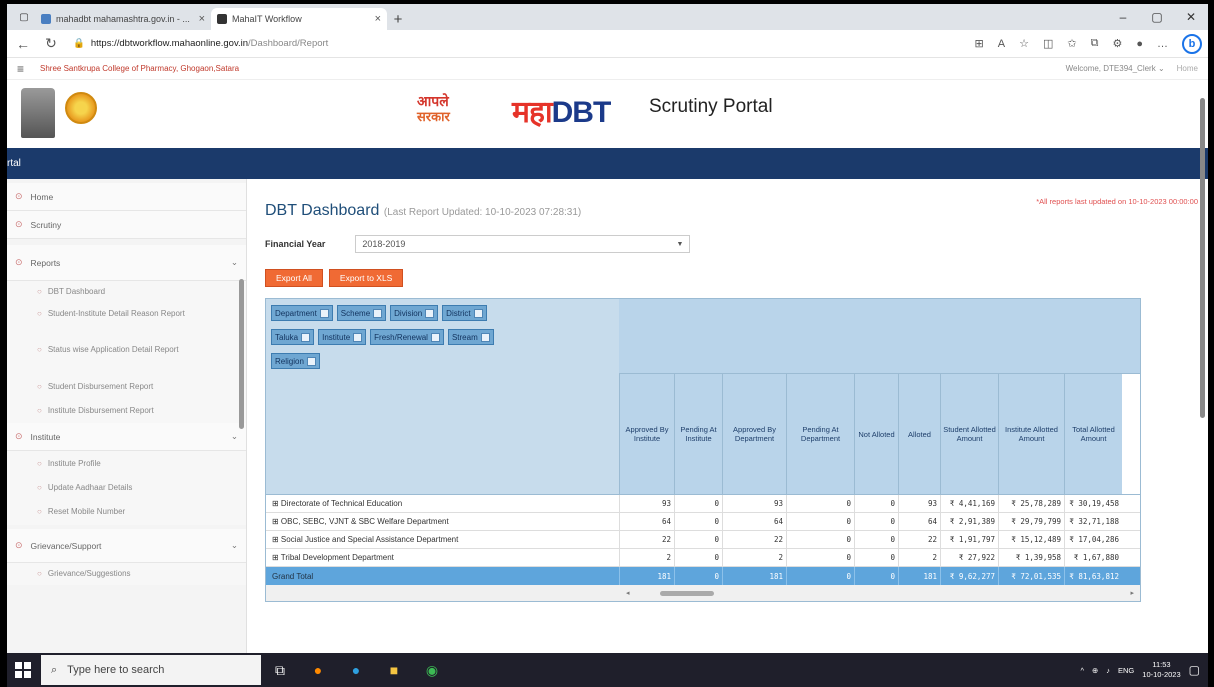 The width and height of the screenshot is (1214, 687). I want to click on welcome-user-menu: Welcome, DTE394_Clerk ⌄, so click(1115, 68).